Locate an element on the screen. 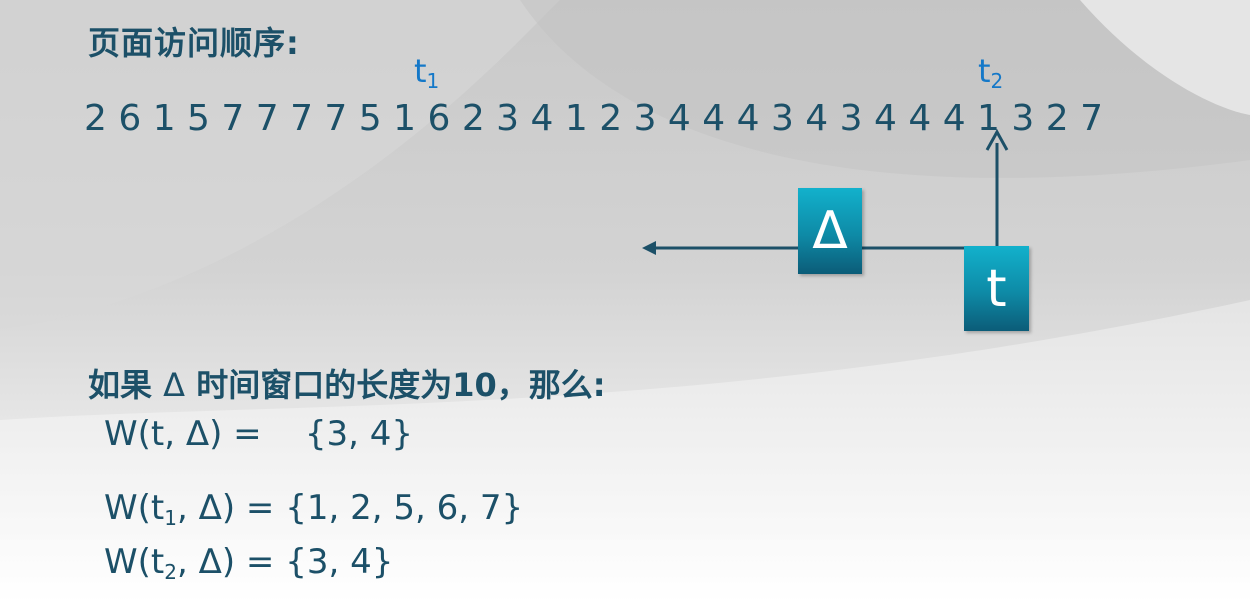 The height and width of the screenshot is (602, 1250). formula-w-t-right: {3, 4} is located at coordinates (359, 434).